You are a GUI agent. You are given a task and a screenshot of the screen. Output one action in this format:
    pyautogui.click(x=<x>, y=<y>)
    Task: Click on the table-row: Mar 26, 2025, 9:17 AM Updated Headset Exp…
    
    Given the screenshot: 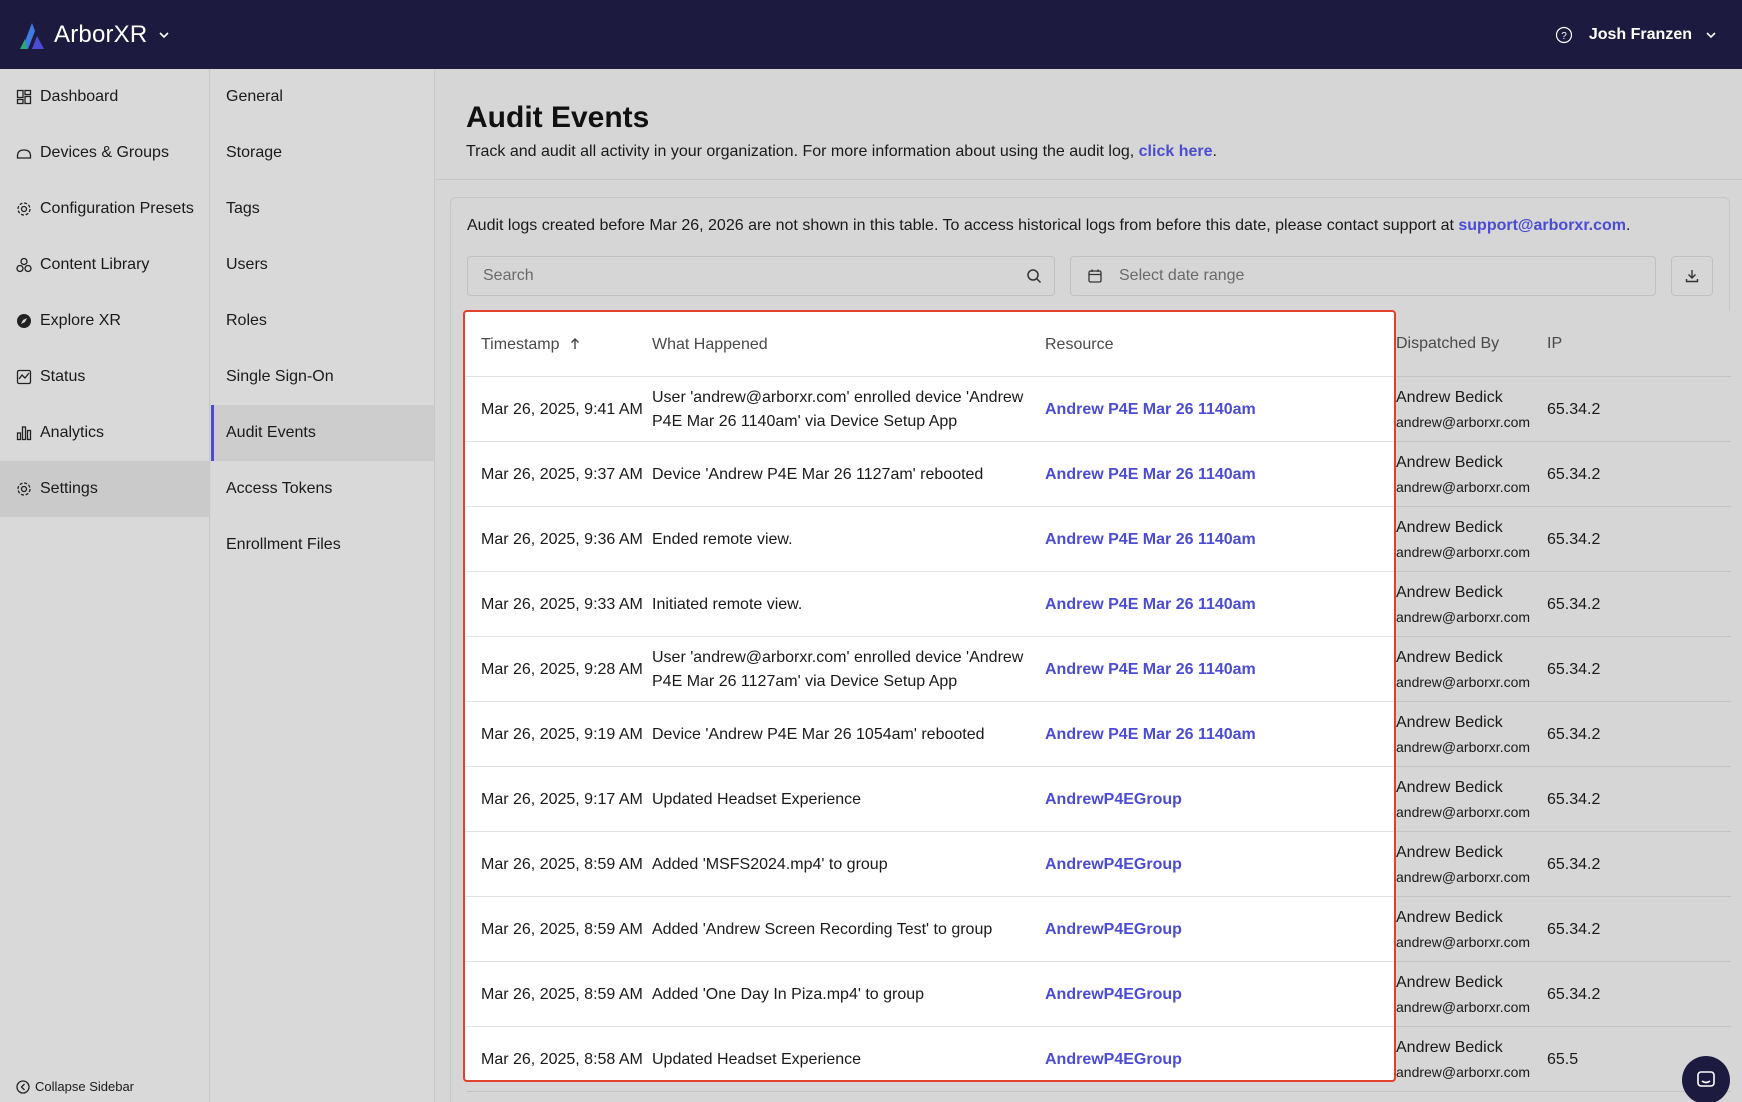 What is the action you would take?
    pyautogui.click(x=929, y=799)
    